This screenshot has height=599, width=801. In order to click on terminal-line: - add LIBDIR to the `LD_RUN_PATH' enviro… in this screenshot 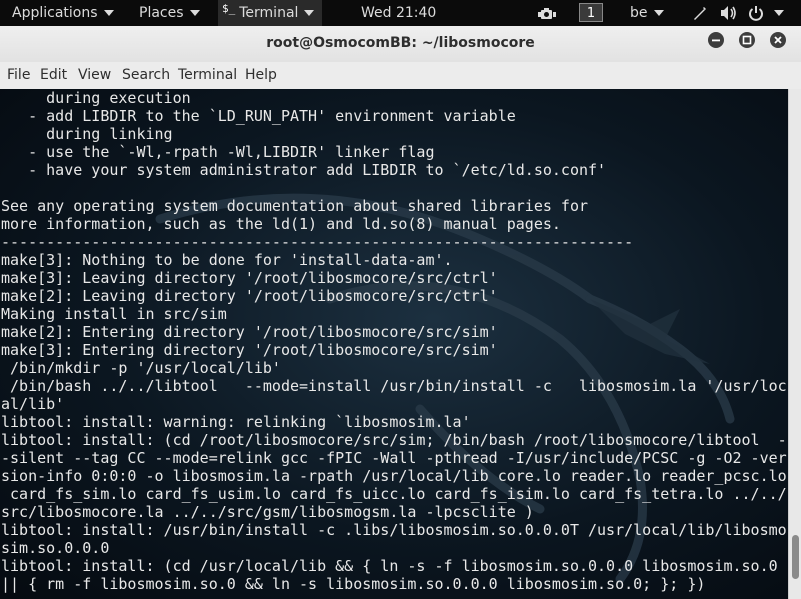, I will do `click(258, 116)`.